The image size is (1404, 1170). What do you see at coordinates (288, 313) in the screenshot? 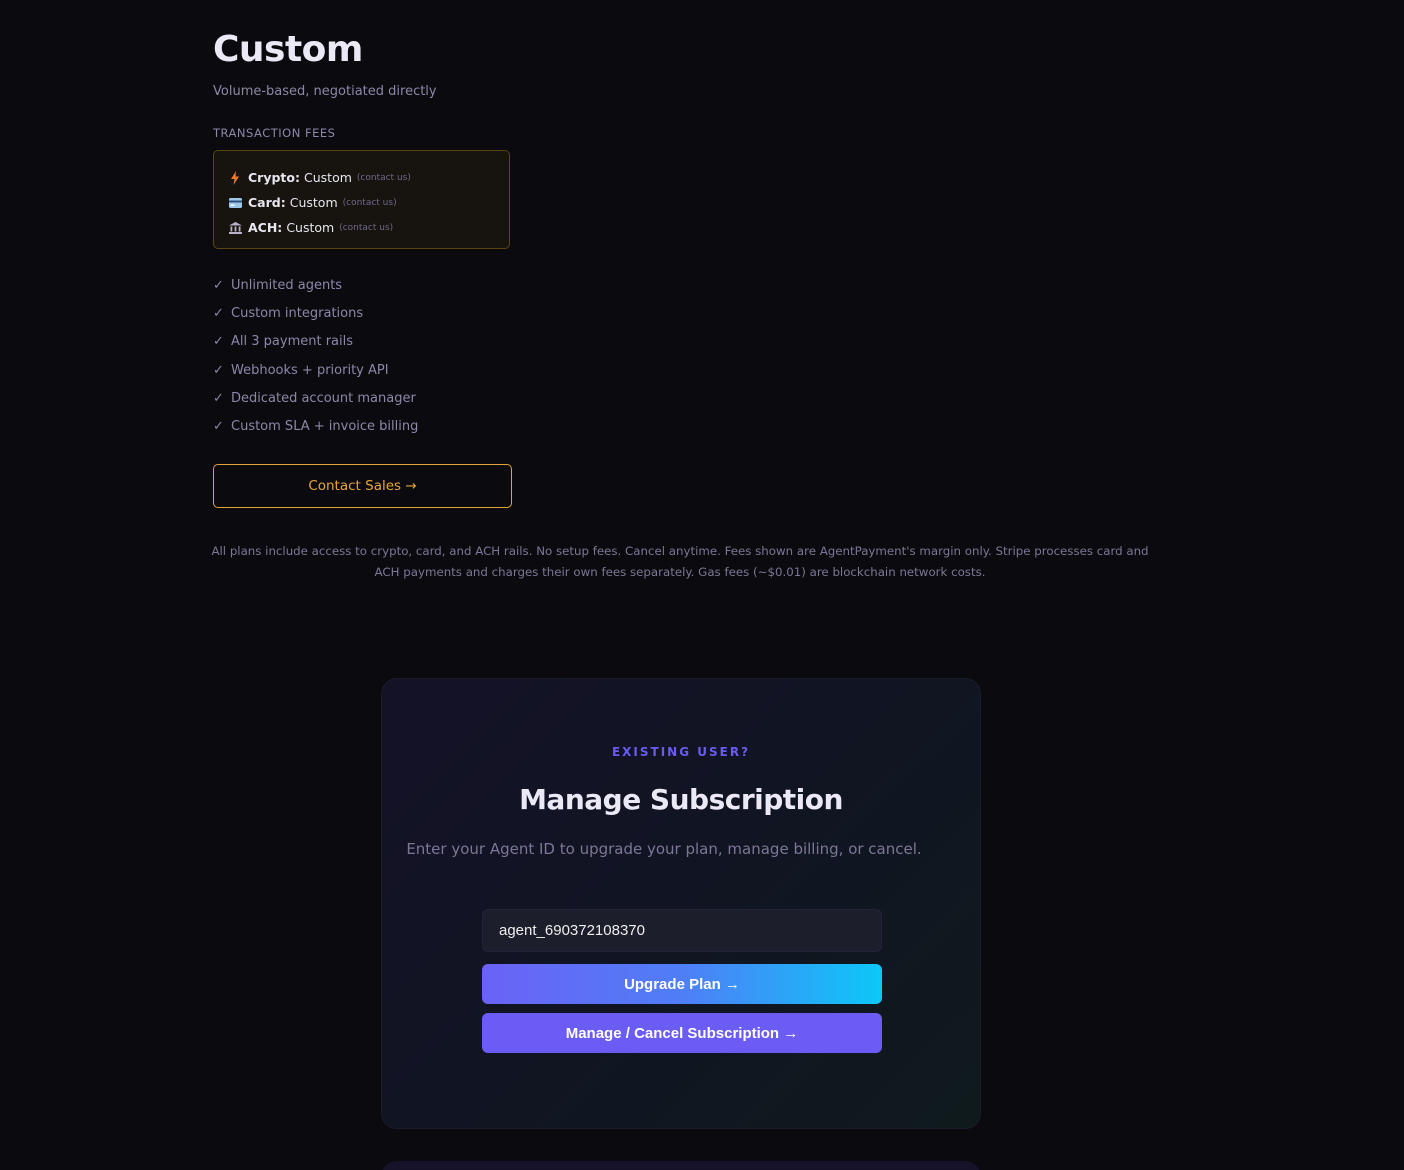
I see `feature-item: ✓ Custom integrations` at bounding box center [288, 313].